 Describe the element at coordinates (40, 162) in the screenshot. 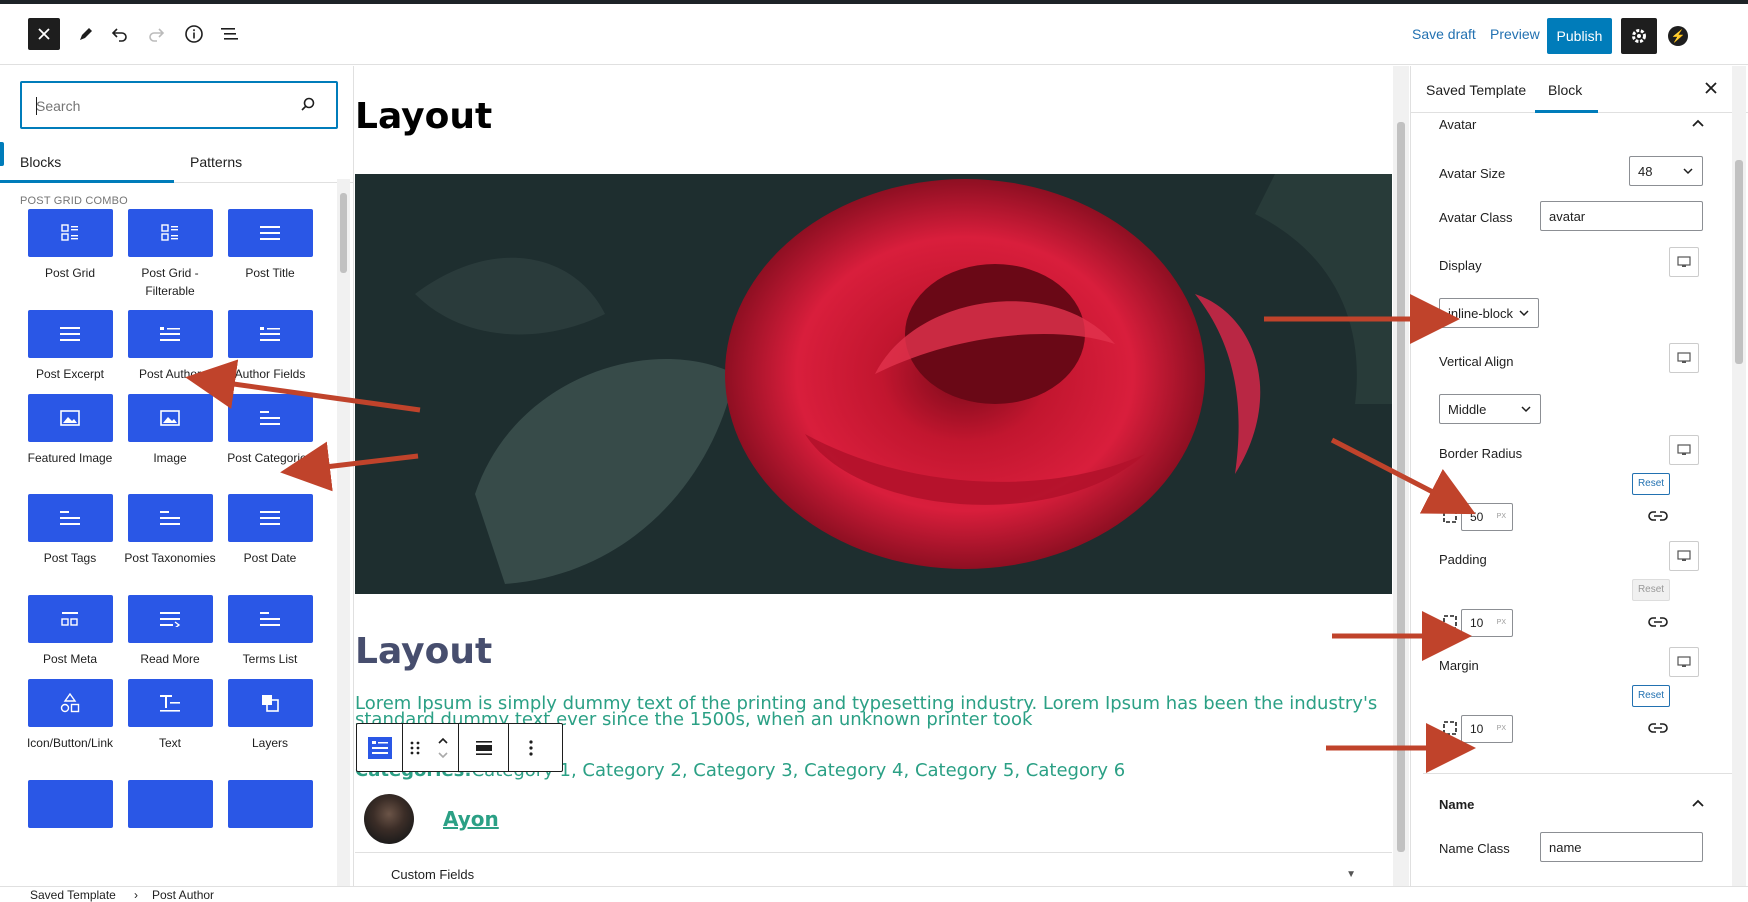

I see `tab-blocks: Blocks` at that location.